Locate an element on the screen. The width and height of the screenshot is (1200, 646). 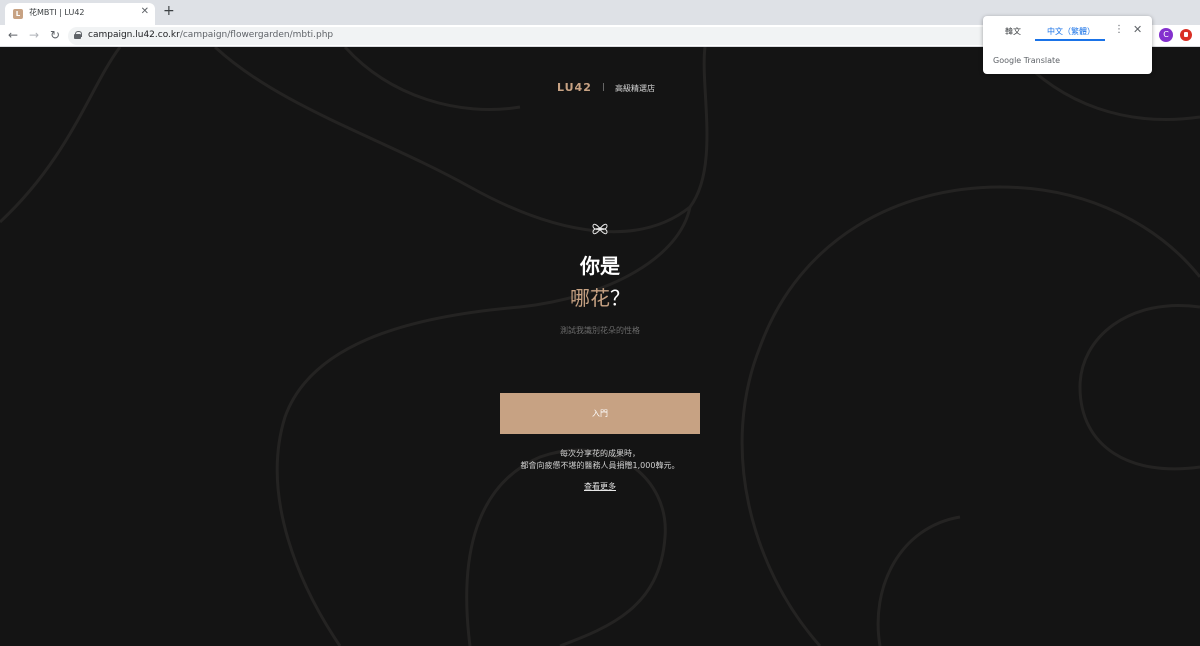
extension-icon is located at coordinates (1186, 35).